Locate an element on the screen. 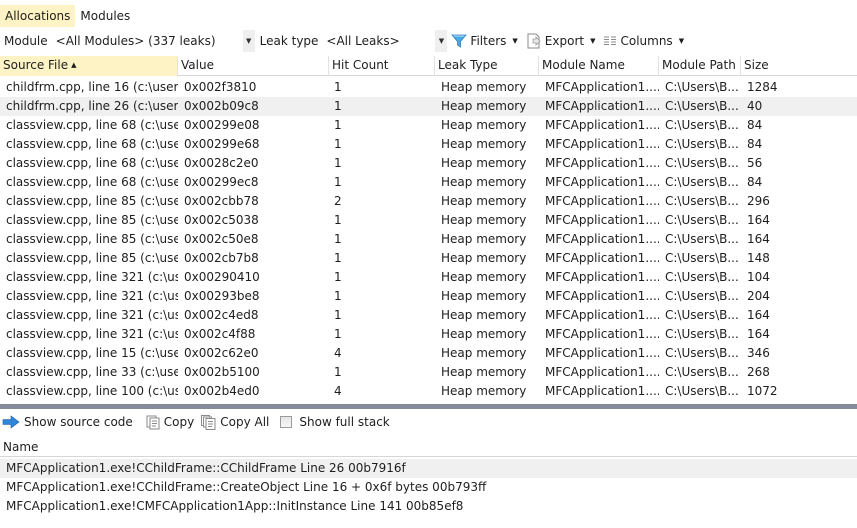 This screenshot has width=857, height=528. call-stack-header-name: Name is located at coordinates (428, 447).